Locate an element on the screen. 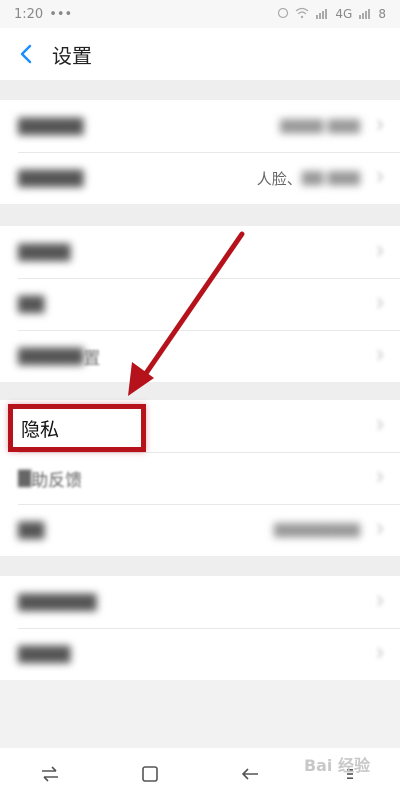 The image size is (400, 800). home-square-icon is located at coordinates (150, 774).